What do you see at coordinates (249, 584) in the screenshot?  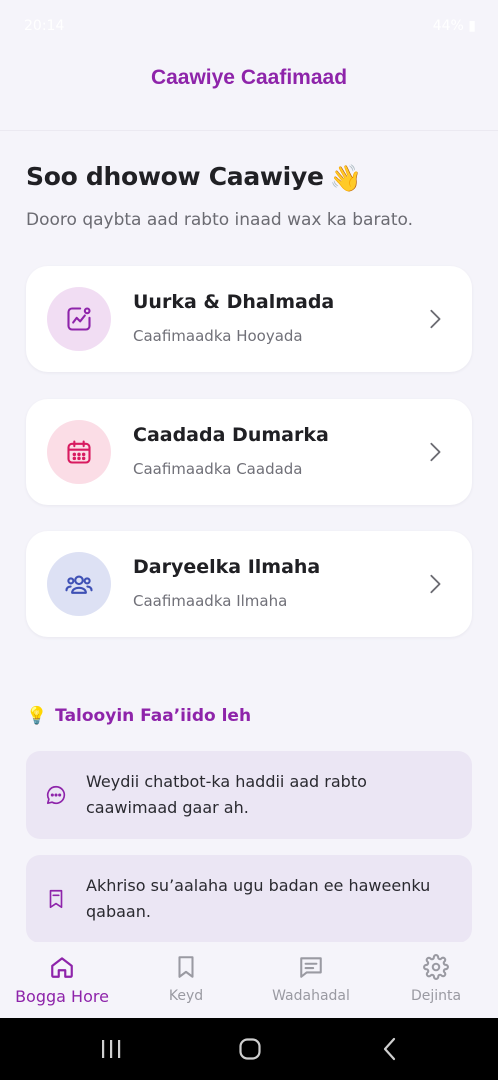 I see `category-card-childcare: Daryeelka Ilmaha Caafimaadka Ilmaha` at bounding box center [249, 584].